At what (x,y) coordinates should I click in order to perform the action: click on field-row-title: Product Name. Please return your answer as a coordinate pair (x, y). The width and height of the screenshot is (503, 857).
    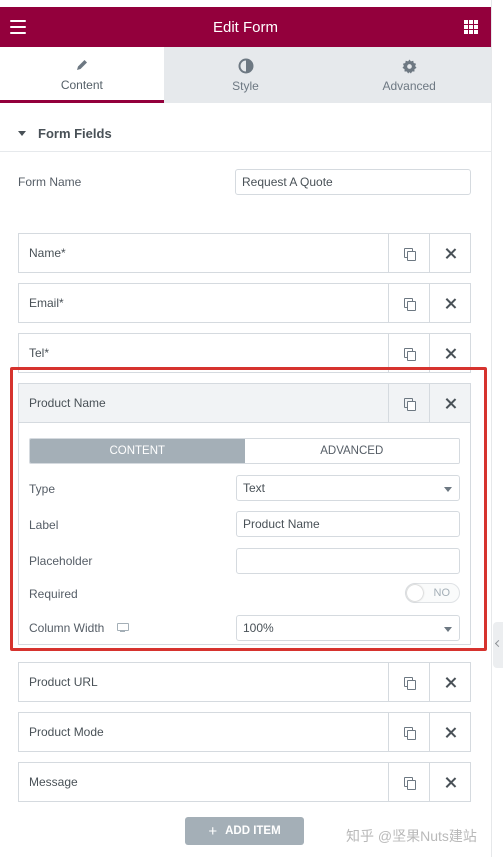
    Looking at the image, I should click on (203, 403).